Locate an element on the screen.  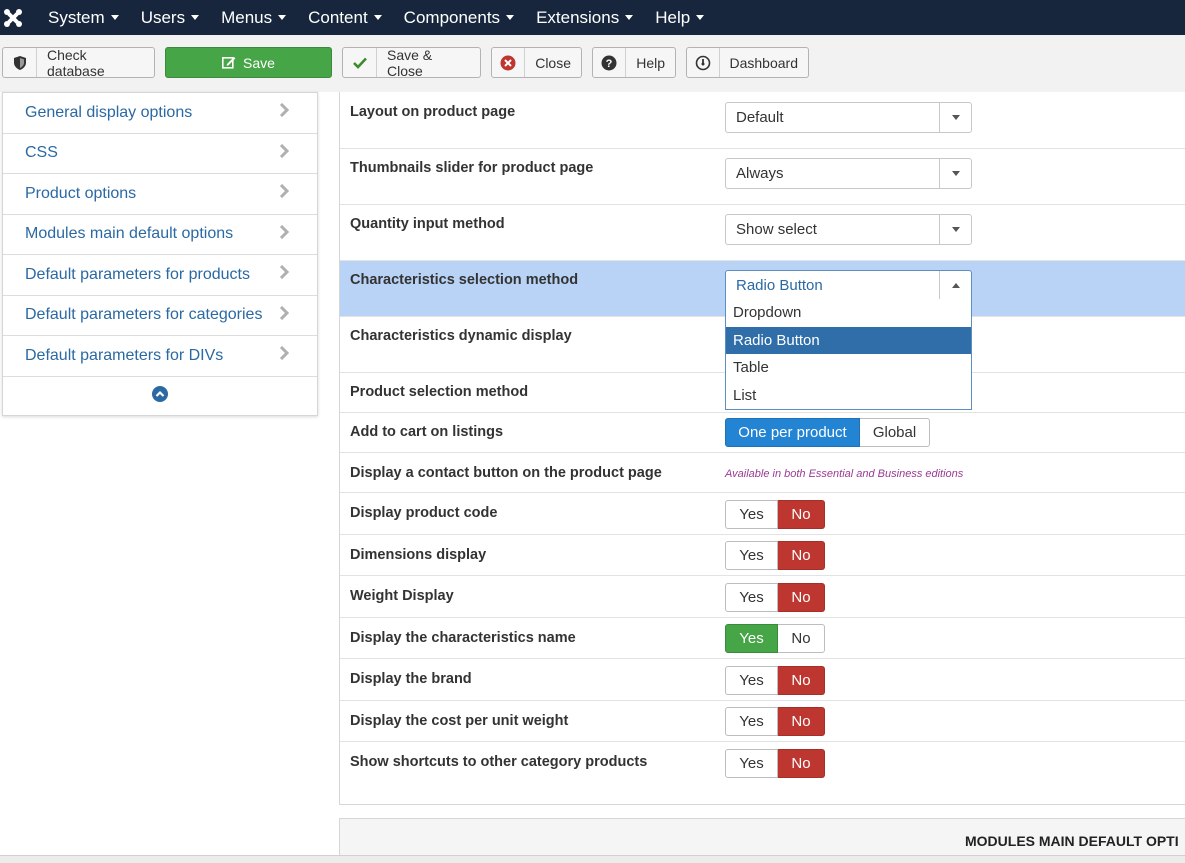
select-value: Default is located at coordinates (760, 117).